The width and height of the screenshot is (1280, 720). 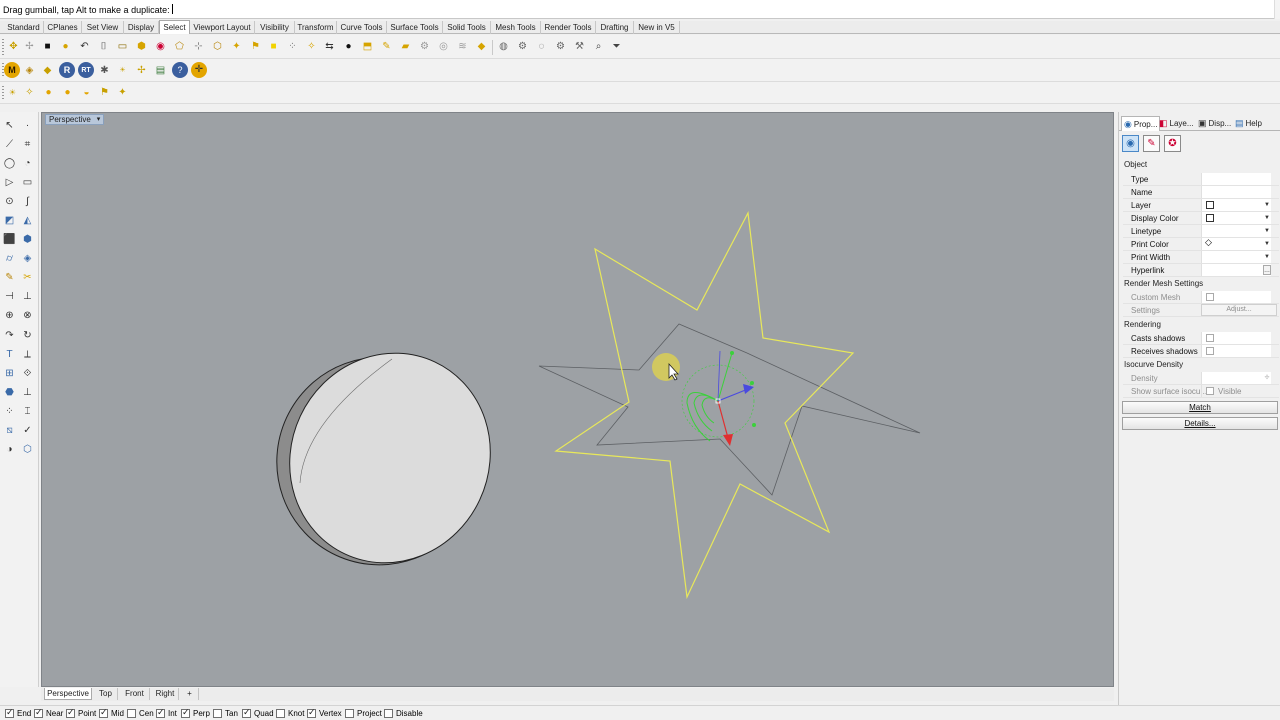 I want to click on osnap-tan-checkbox, so click(x=217, y=713).